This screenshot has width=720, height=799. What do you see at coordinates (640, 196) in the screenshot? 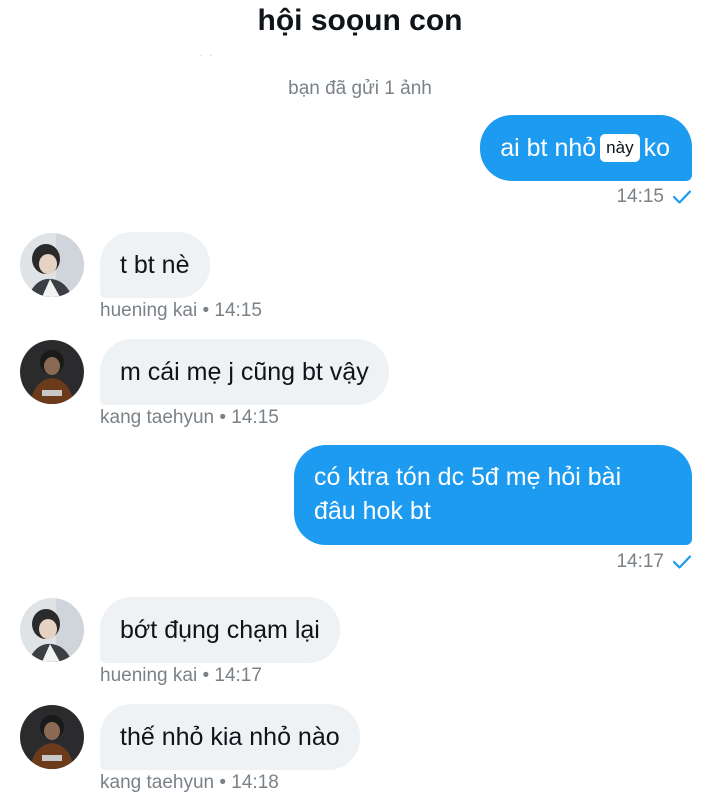
I see `message-time: 14:15` at bounding box center [640, 196].